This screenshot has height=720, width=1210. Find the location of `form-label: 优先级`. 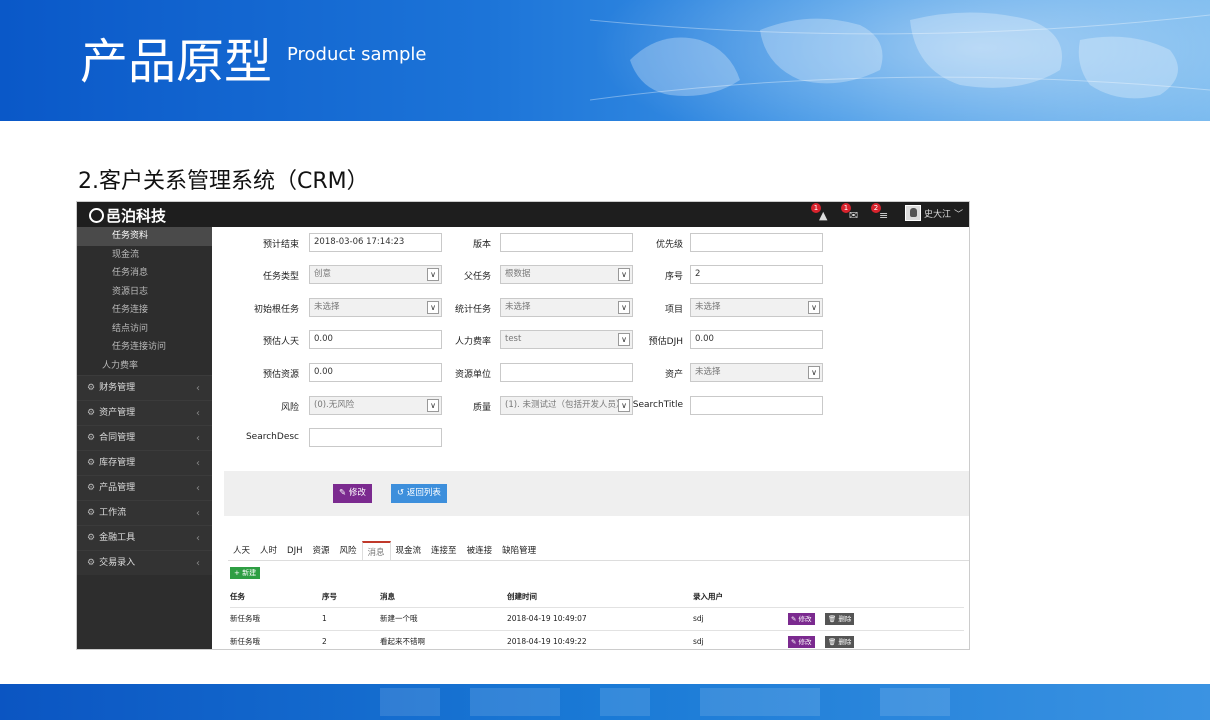

form-label: 优先级 is located at coordinates (669, 245).